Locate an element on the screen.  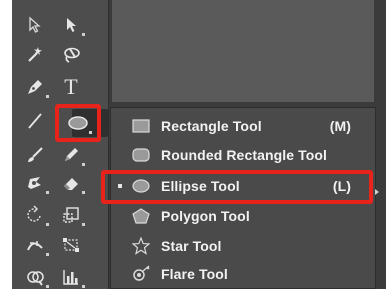
eraser-icon is located at coordinates (71, 184).